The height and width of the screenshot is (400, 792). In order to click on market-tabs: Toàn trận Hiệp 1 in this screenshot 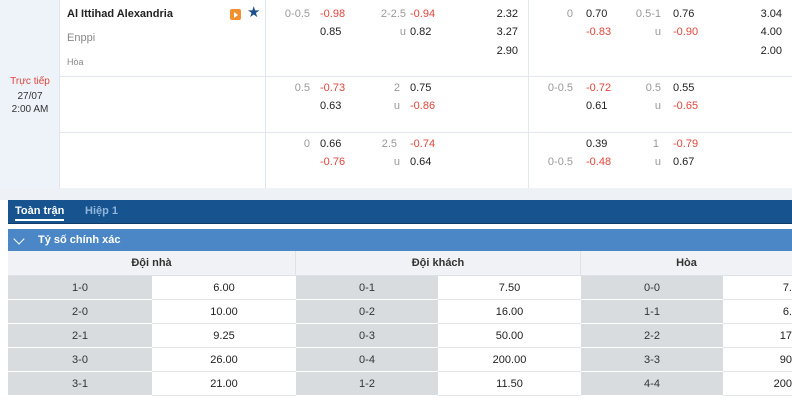, I will do `click(400, 212)`.